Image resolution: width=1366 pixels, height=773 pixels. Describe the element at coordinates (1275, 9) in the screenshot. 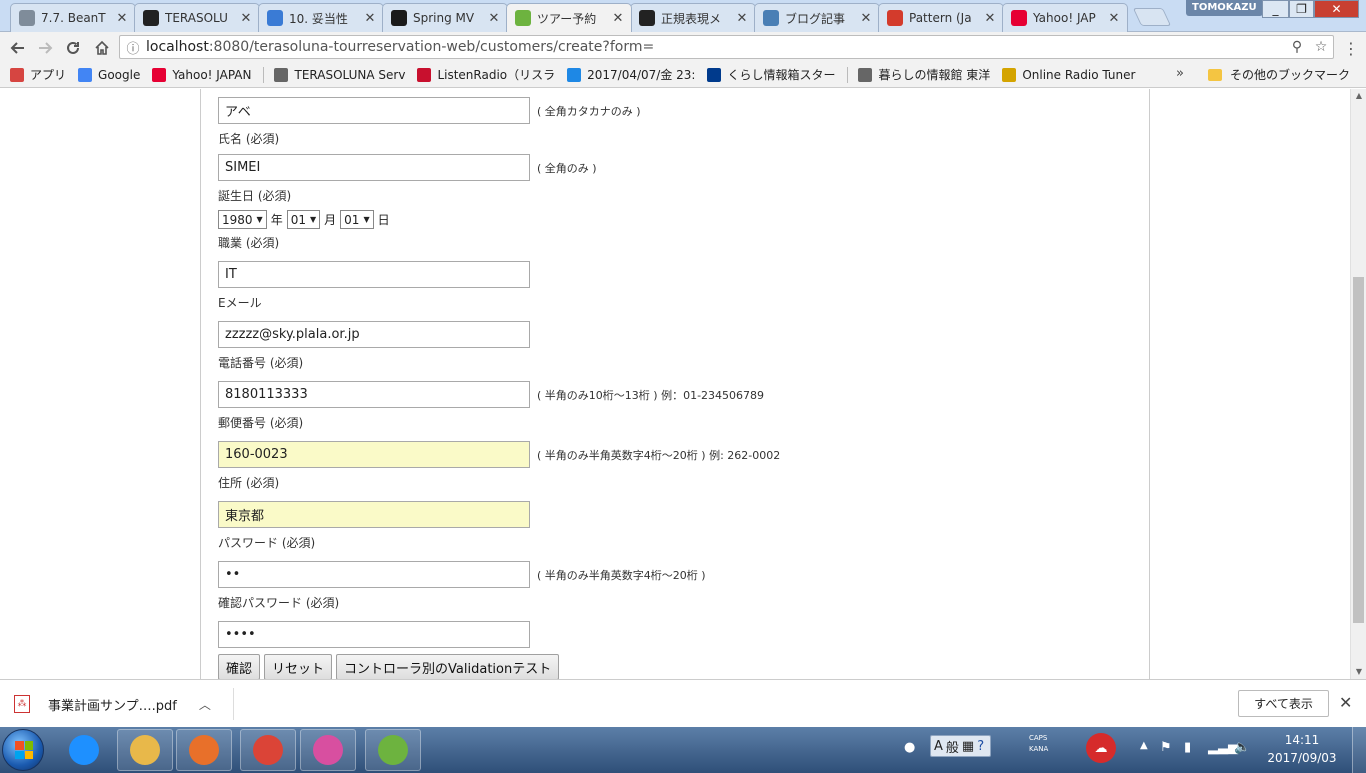

I see `minimize-button: _` at that location.